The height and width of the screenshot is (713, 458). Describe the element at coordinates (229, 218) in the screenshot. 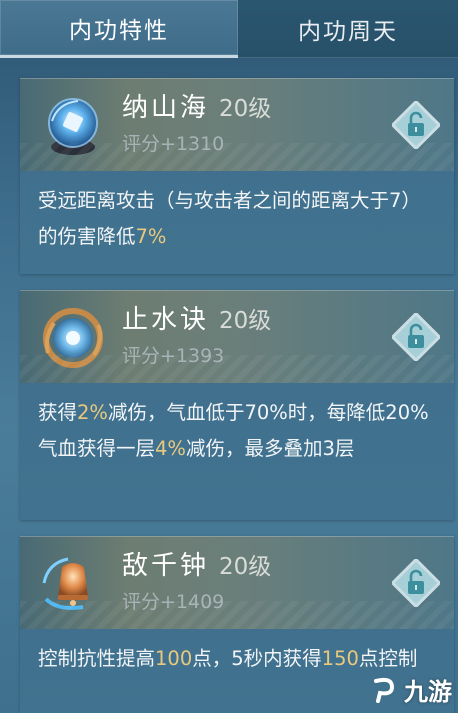

I see `skill-description: 受远距离攻击（与攻击者之间的距离大于7）的伤害降低7%` at that location.